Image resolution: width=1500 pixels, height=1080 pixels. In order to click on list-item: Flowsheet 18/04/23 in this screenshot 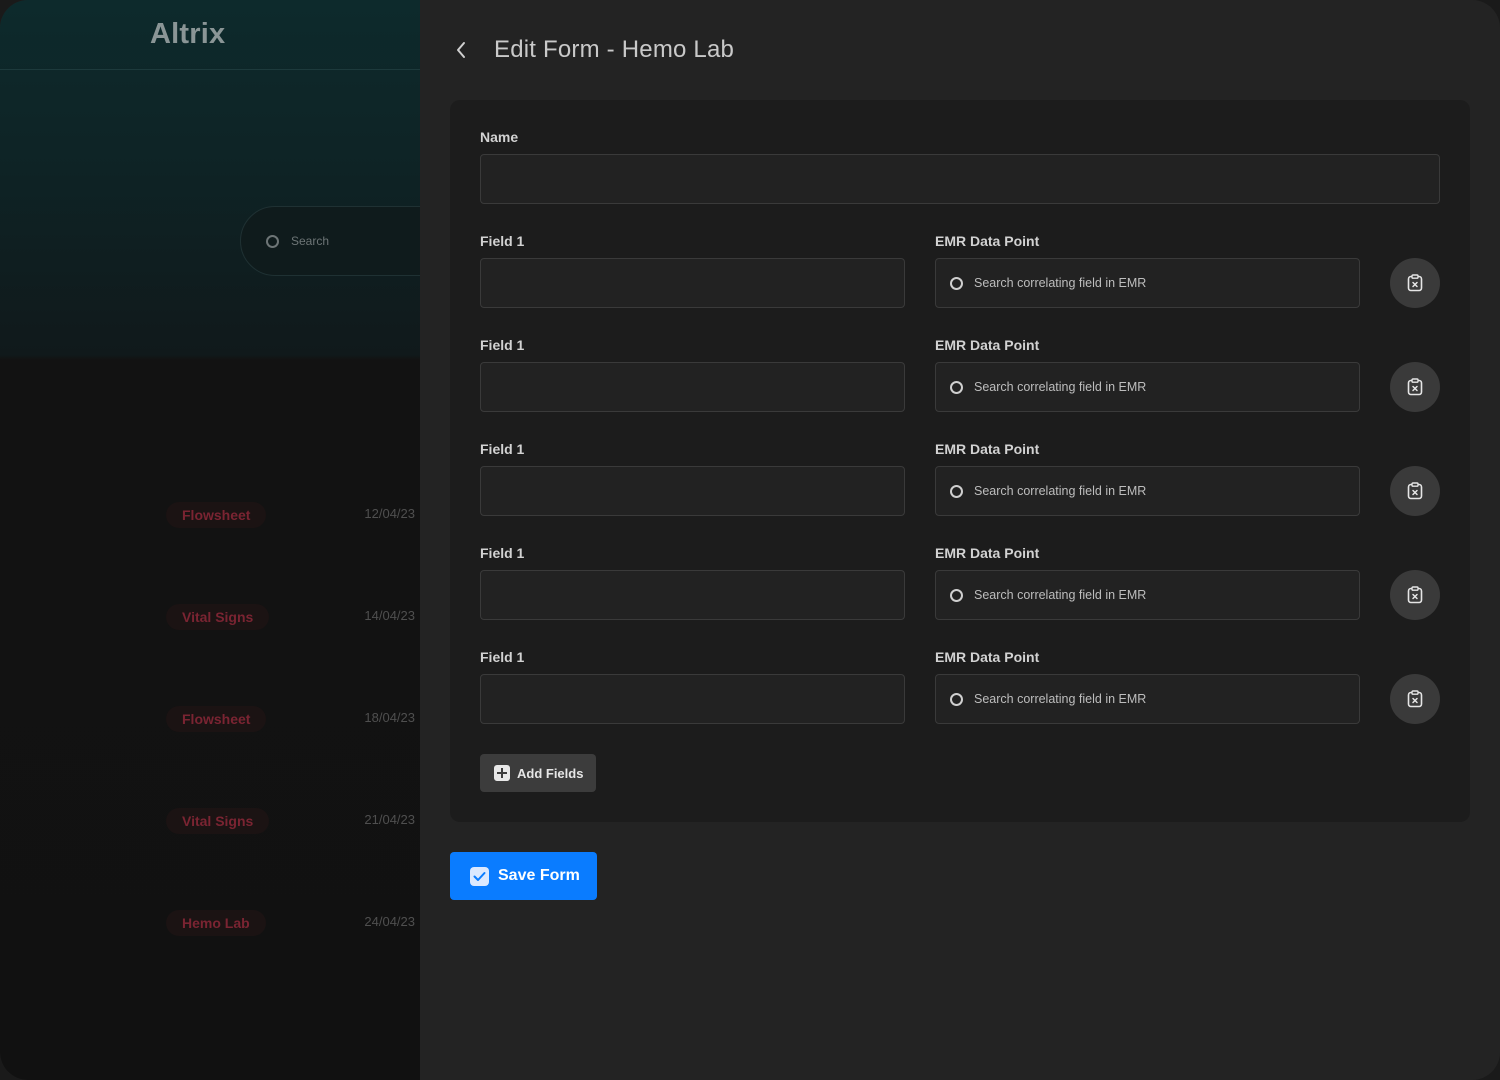, I will do `click(210, 721)`.